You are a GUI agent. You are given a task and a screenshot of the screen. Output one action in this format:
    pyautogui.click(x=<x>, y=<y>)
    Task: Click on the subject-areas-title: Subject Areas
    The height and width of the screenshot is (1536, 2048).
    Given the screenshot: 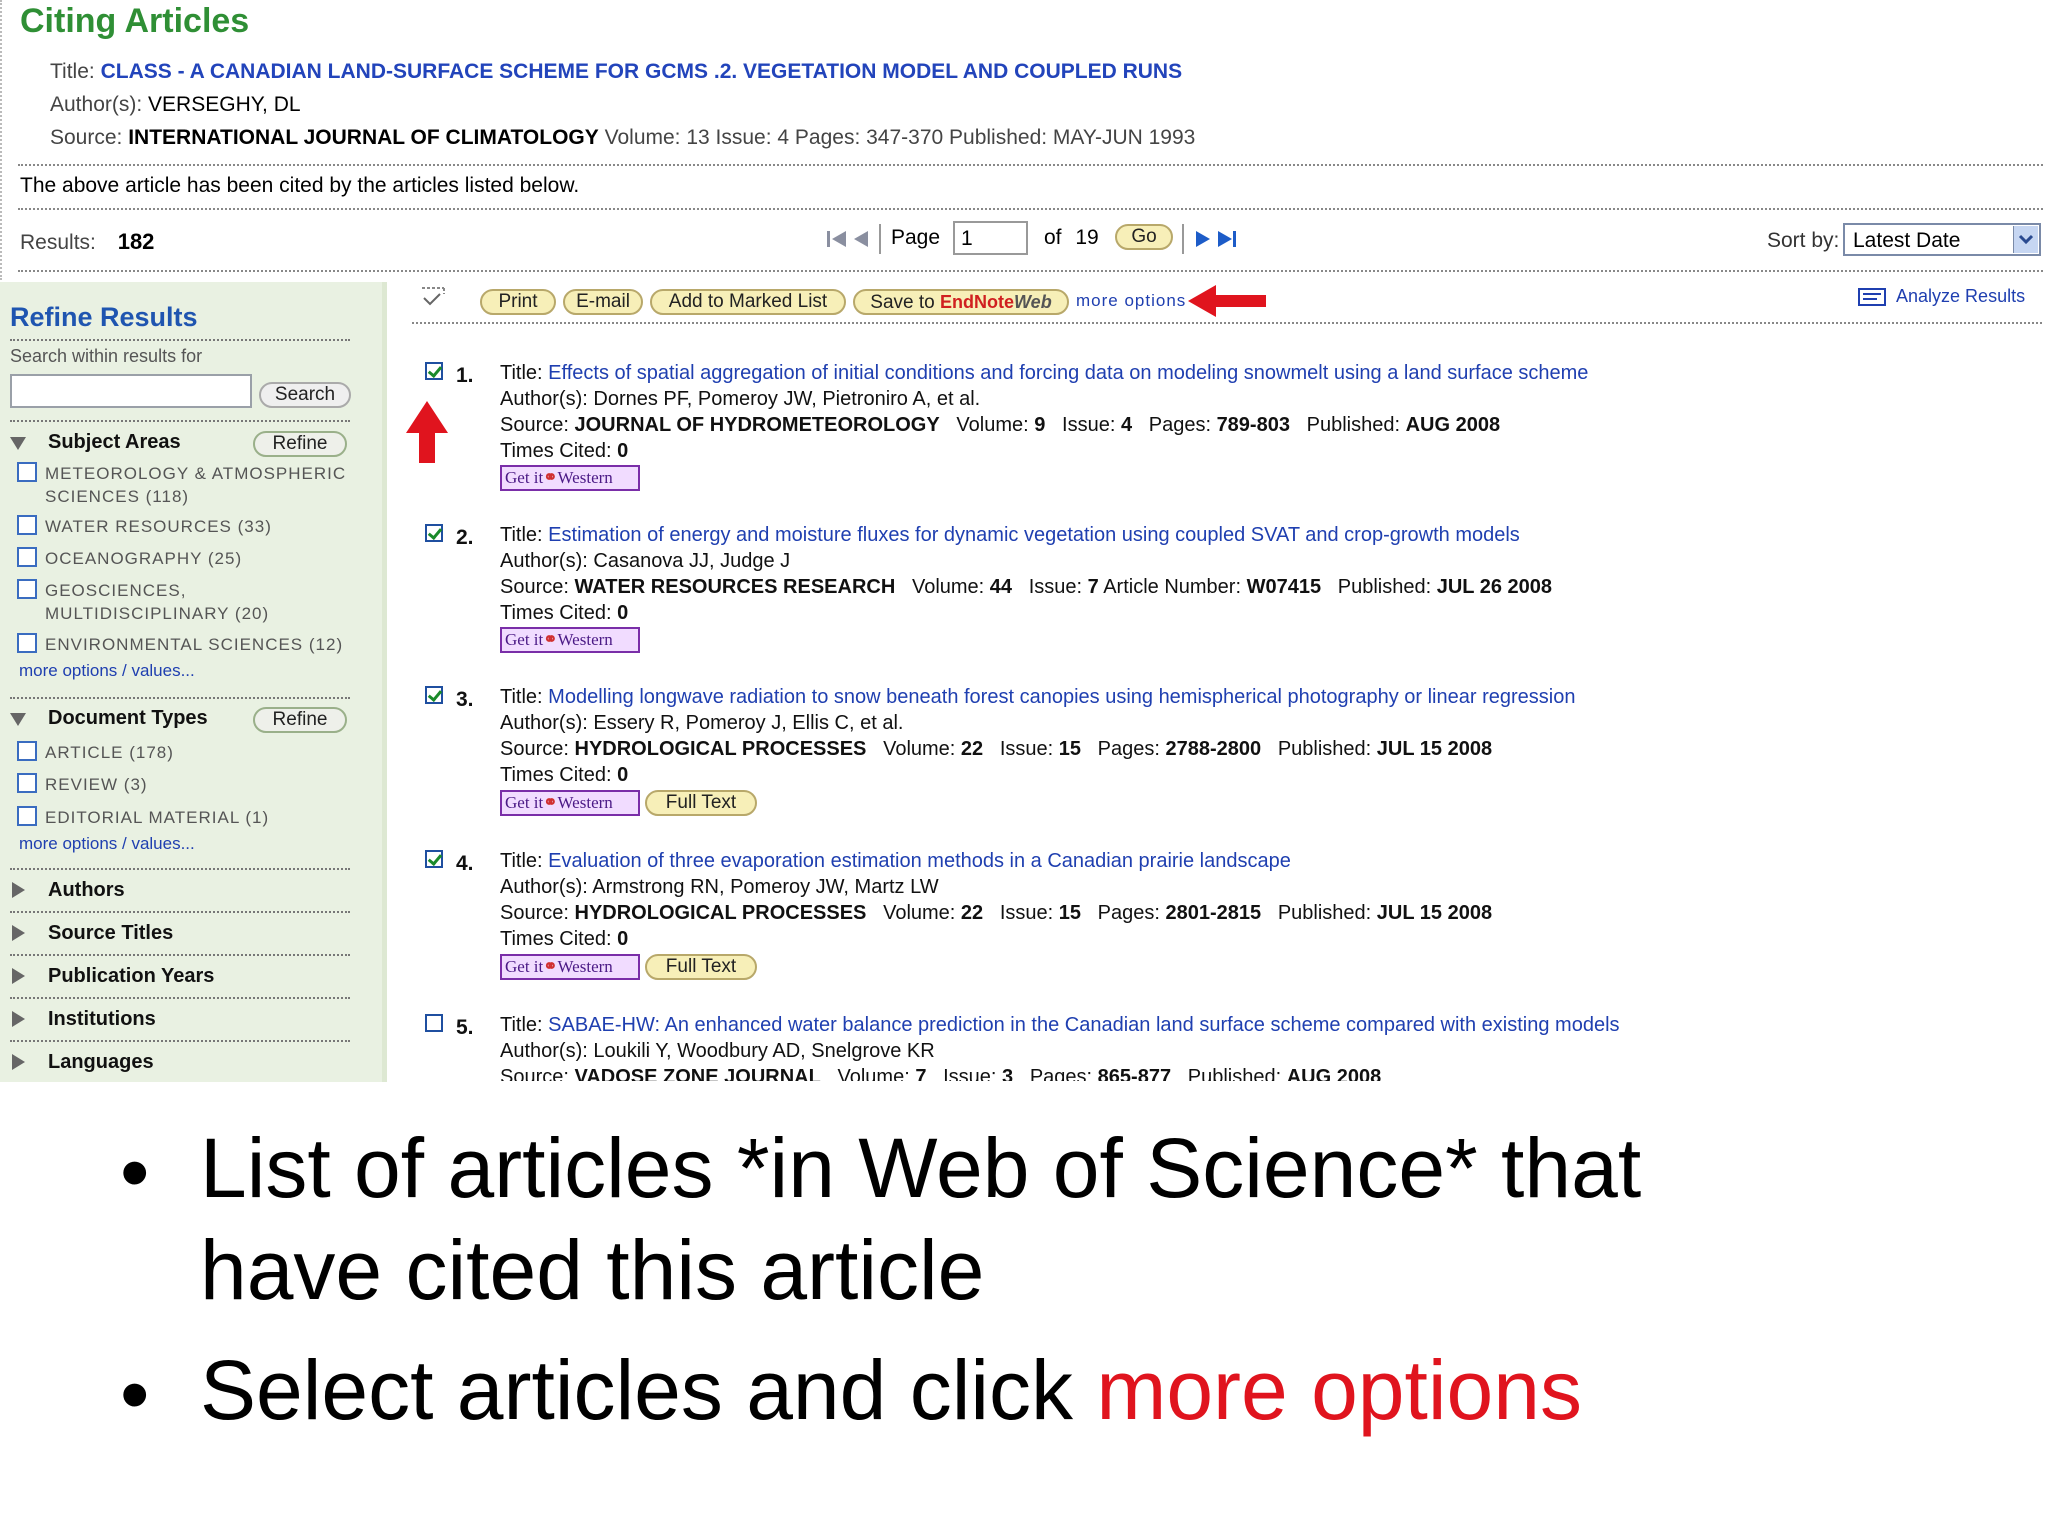 What is the action you would take?
    pyautogui.click(x=114, y=442)
    